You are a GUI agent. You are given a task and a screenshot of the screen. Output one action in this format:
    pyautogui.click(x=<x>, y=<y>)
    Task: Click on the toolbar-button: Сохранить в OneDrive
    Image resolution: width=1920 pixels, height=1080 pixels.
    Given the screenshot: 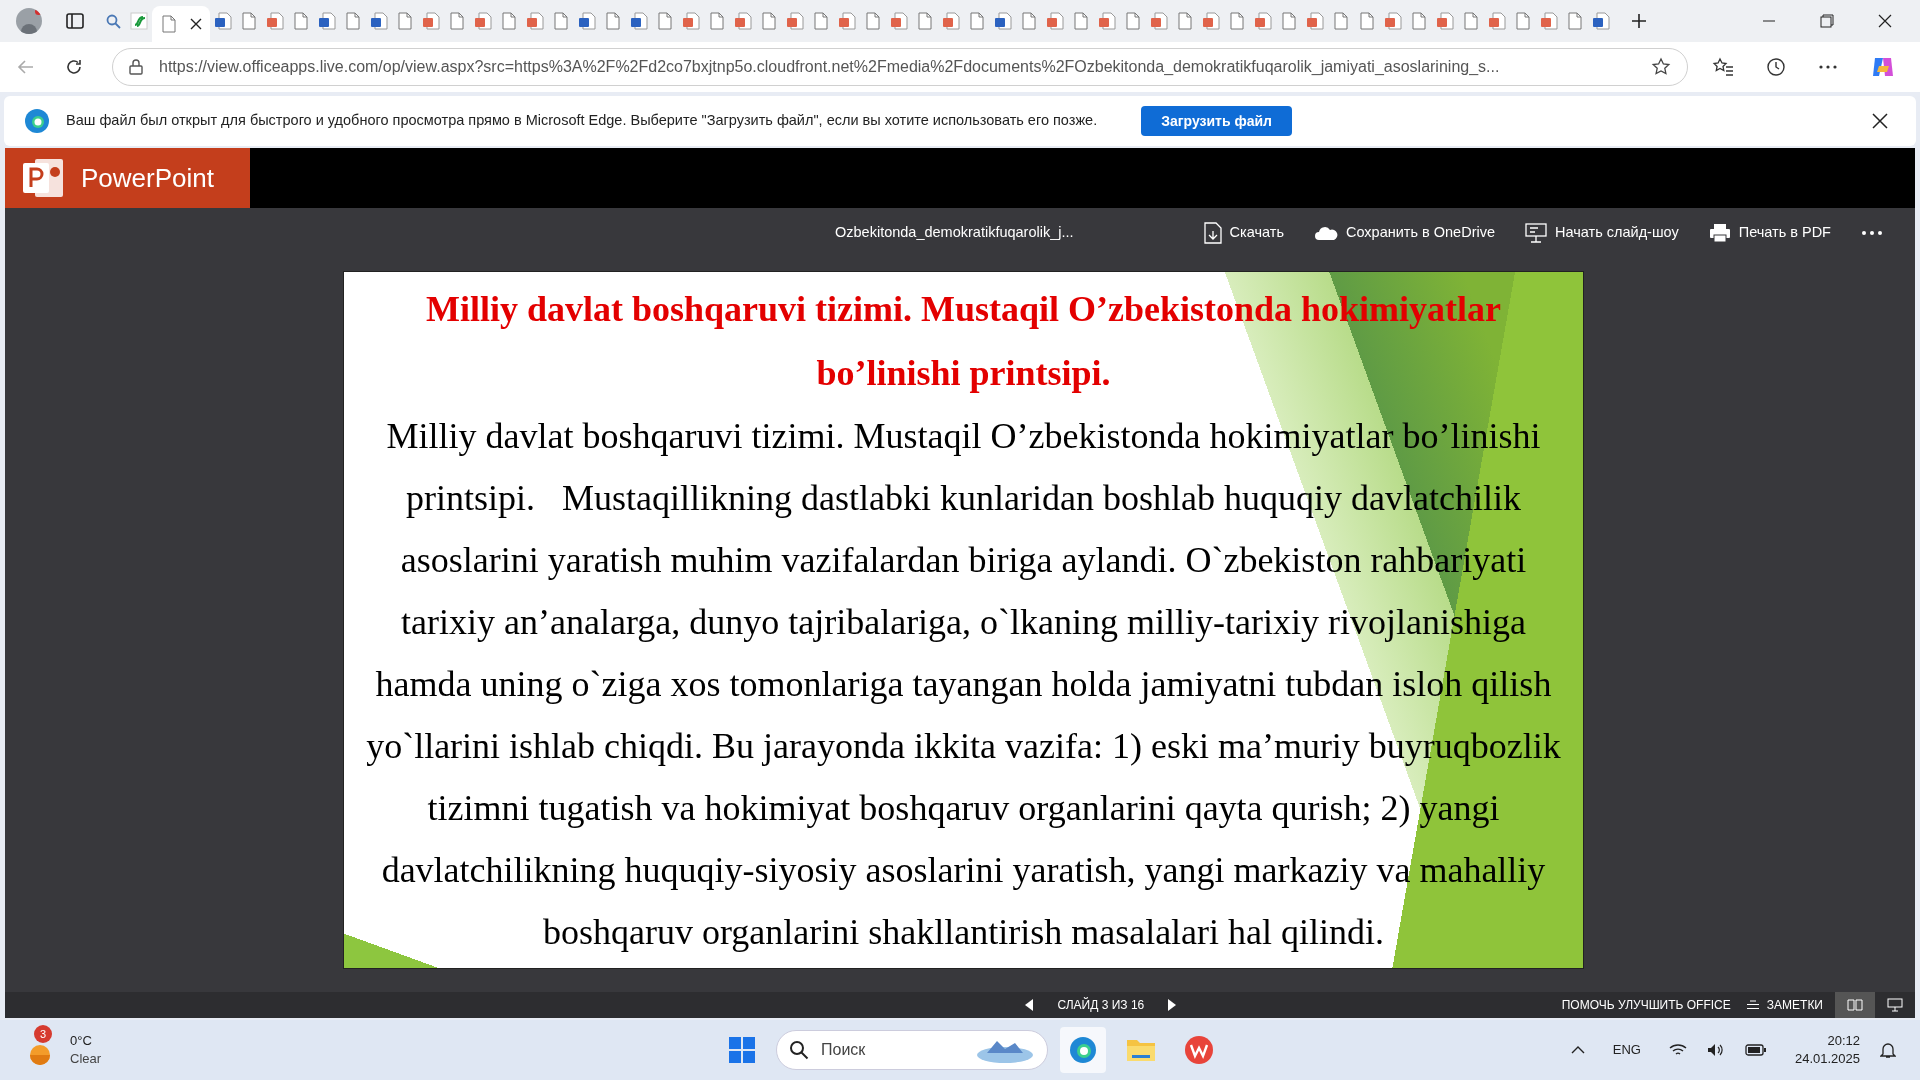 What is the action you would take?
    pyautogui.click(x=1404, y=233)
    